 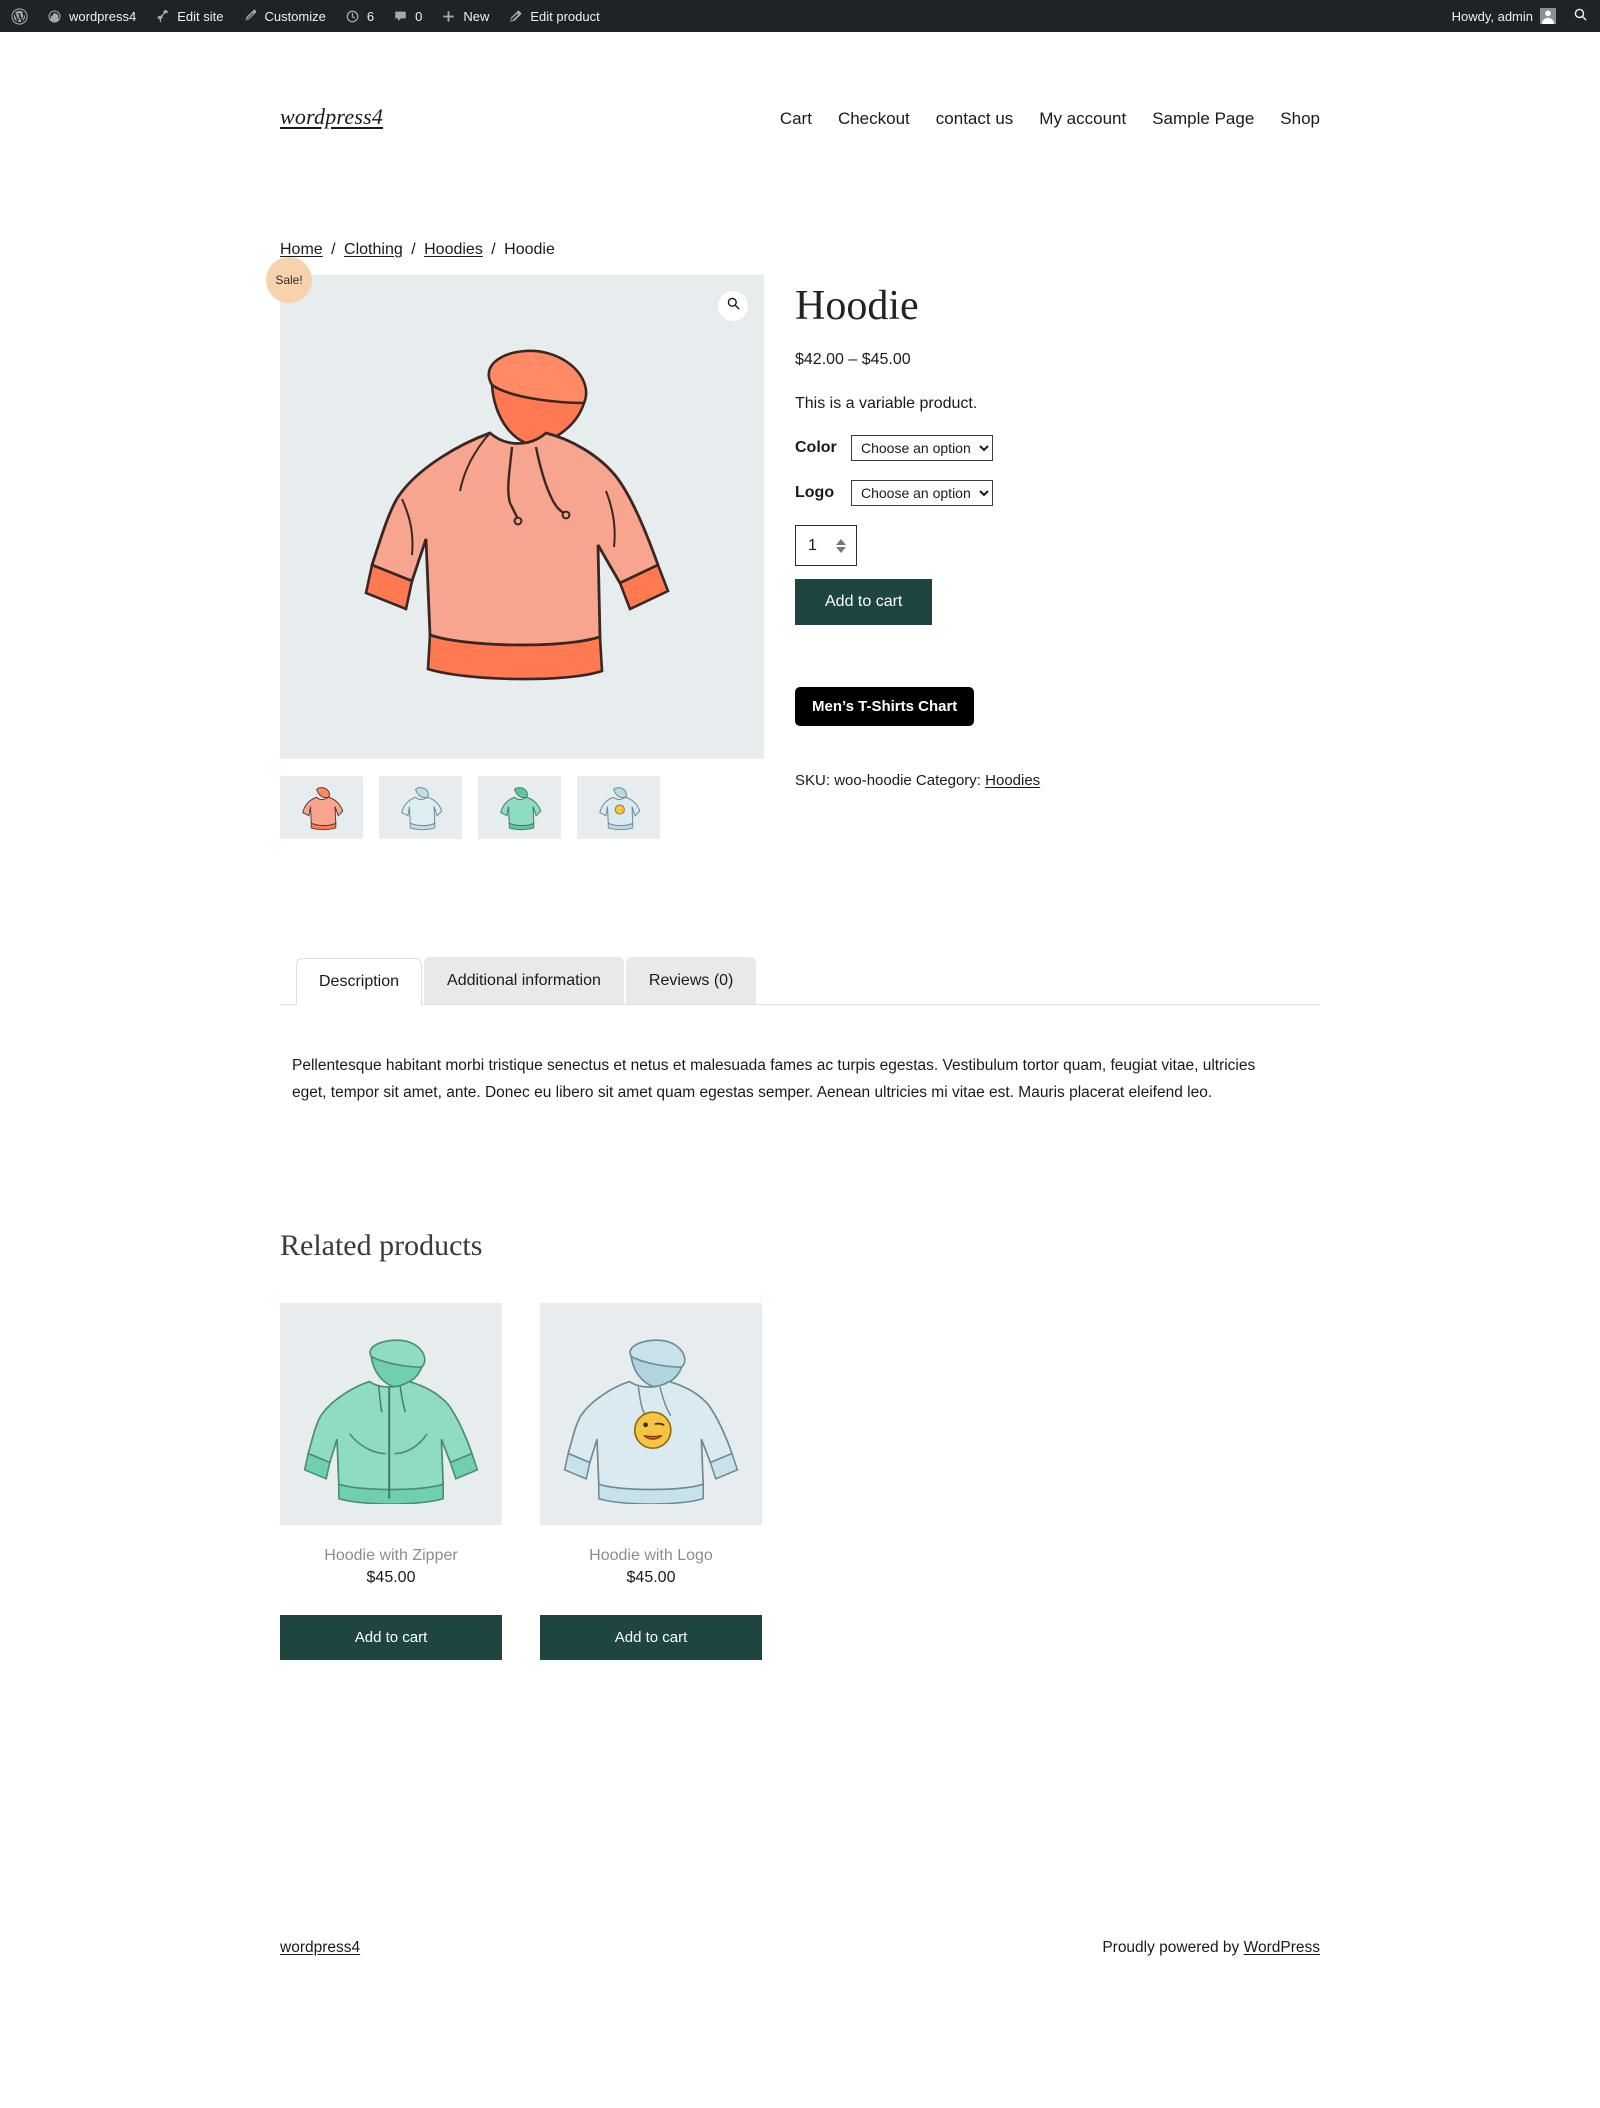 What do you see at coordinates (874, 119) in the screenshot?
I see `nav-item-checkout: Checkout` at bounding box center [874, 119].